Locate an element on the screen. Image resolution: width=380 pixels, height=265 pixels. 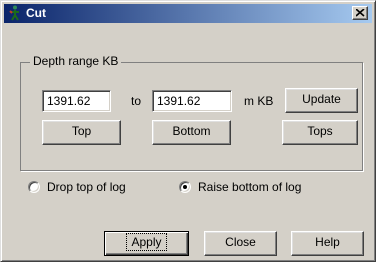
help-button: Help is located at coordinates (327, 243).